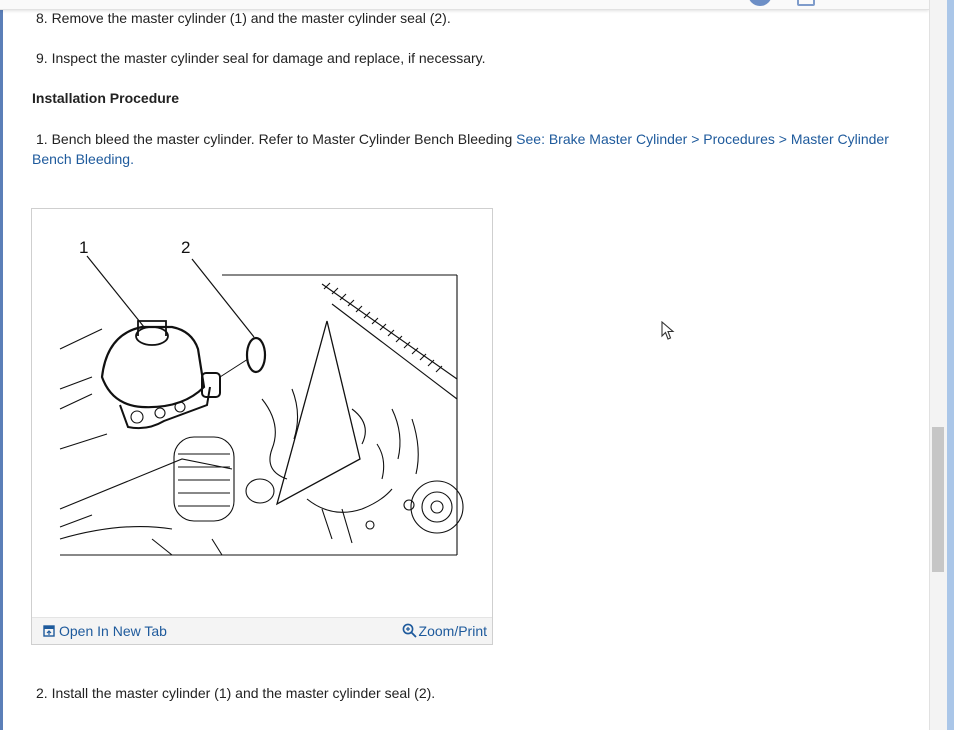  What do you see at coordinates (83, 247) in the screenshot?
I see `callout-1-label: 1` at bounding box center [83, 247].